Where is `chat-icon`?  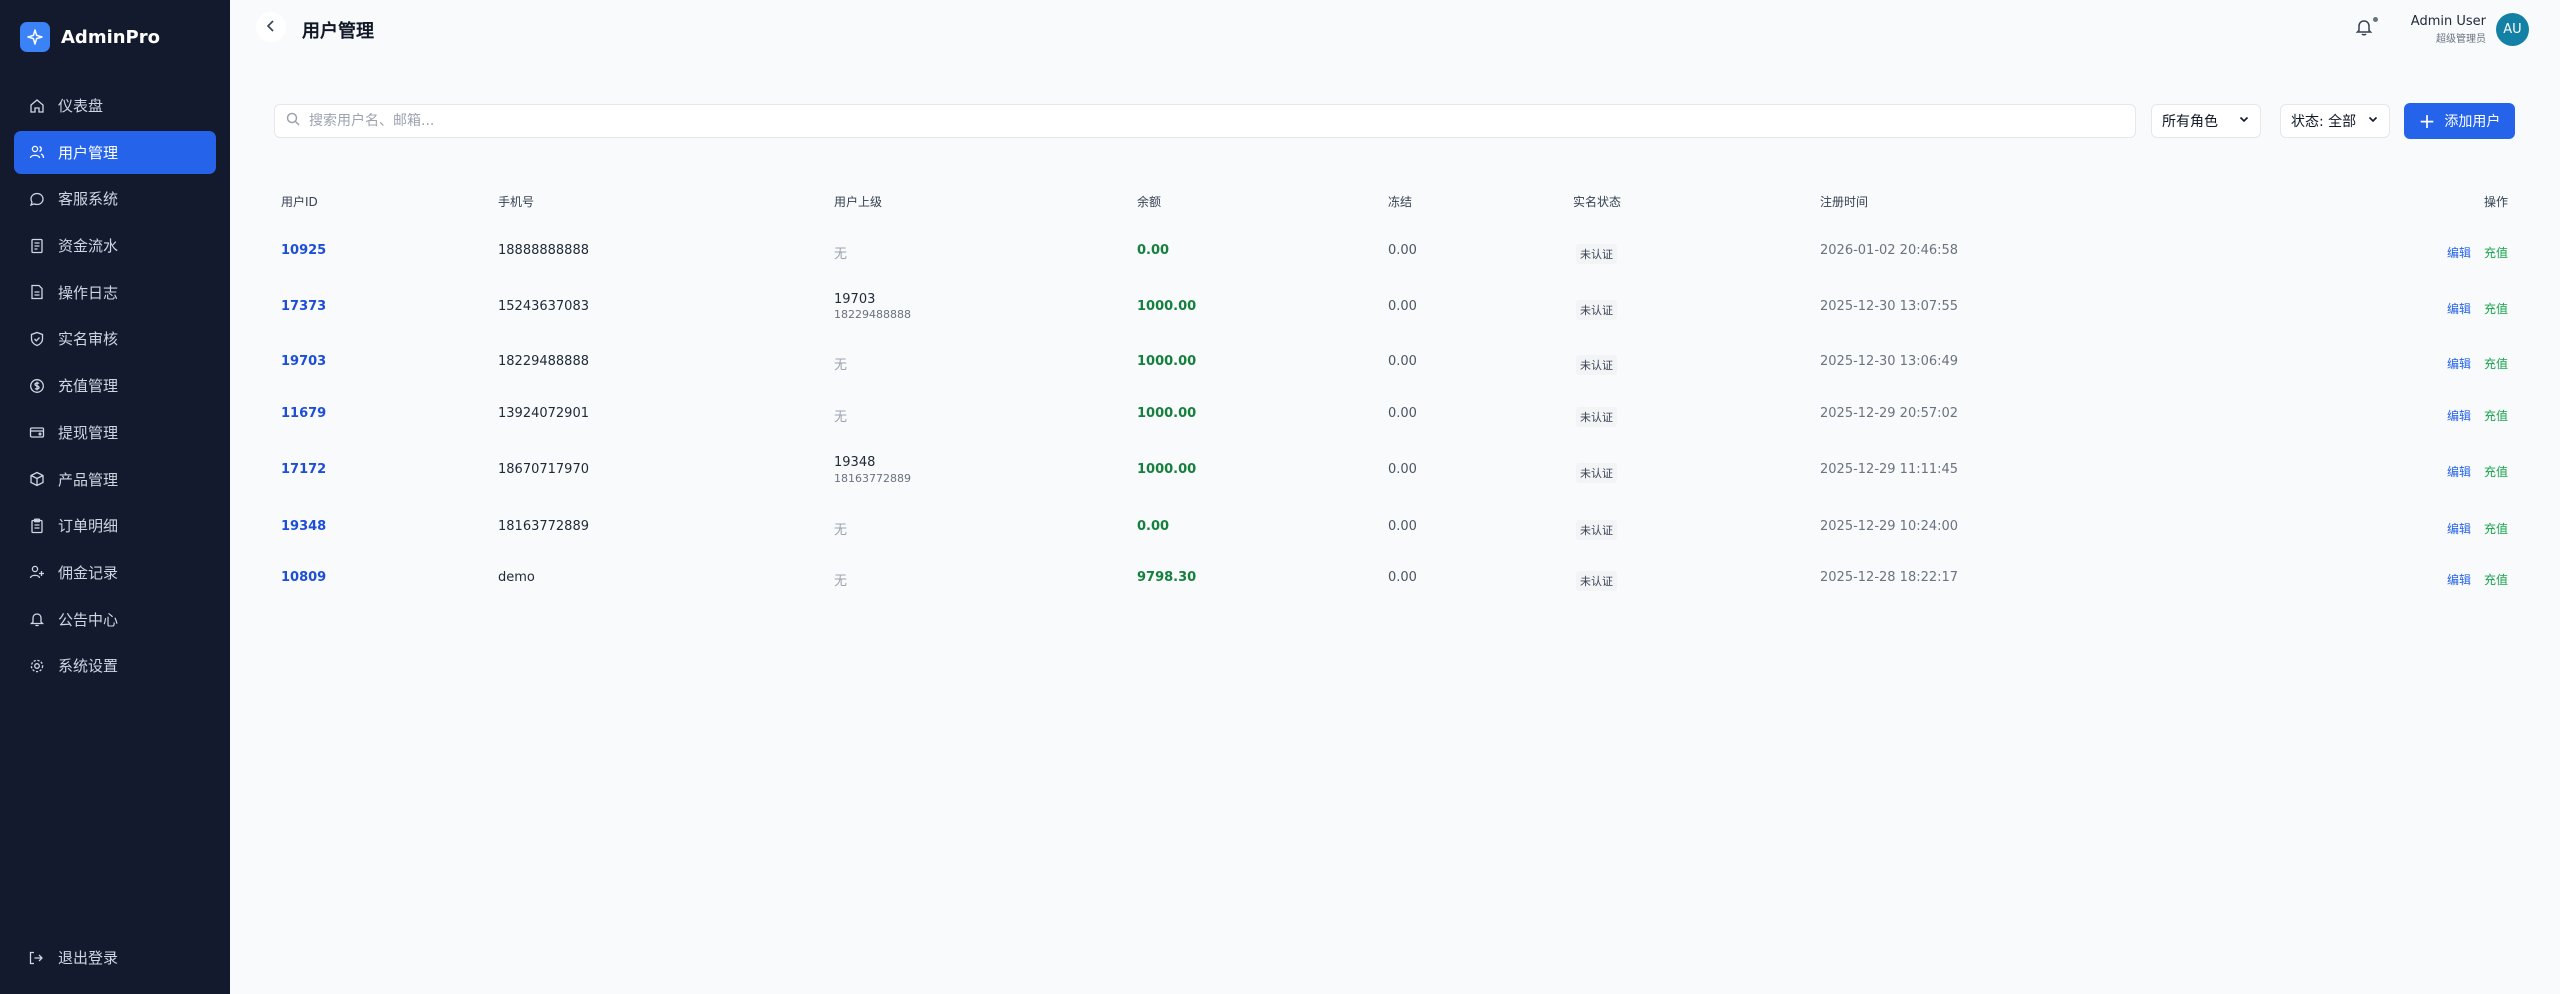
chat-icon is located at coordinates (36, 198).